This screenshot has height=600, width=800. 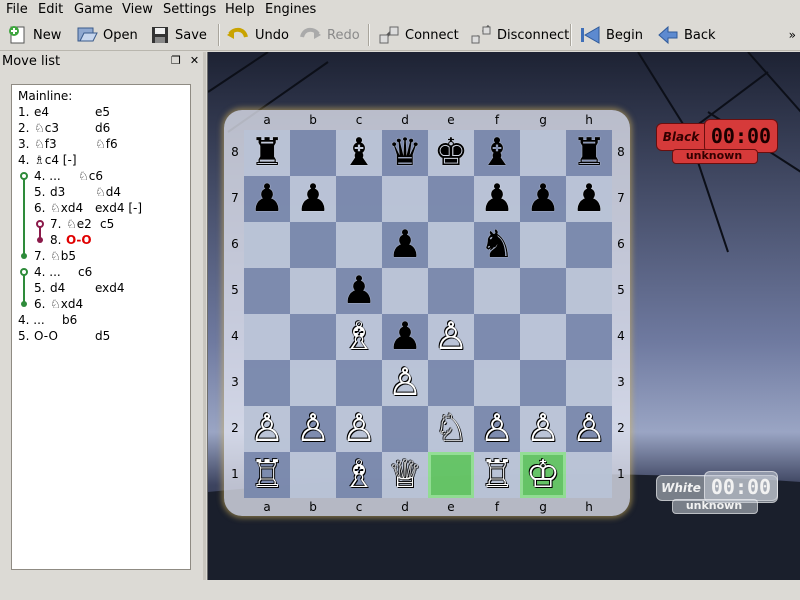 What do you see at coordinates (17, 9) in the screenshot?
I see `menu-file: File` at bounding box center [17, 9].